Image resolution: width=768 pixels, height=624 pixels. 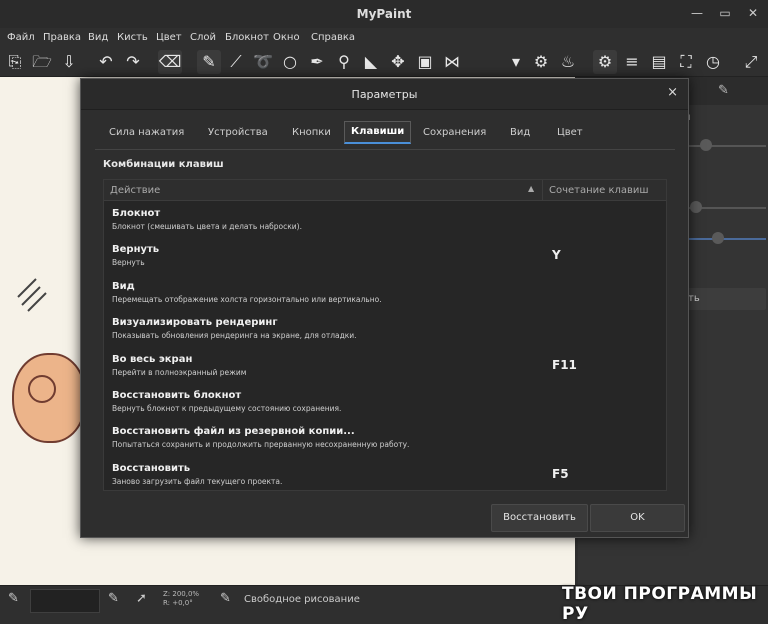 What do you see at coordinates (141, 598) in the screenshot?
I see `cursor-icon: ➚` at bounding box center [141, 598].